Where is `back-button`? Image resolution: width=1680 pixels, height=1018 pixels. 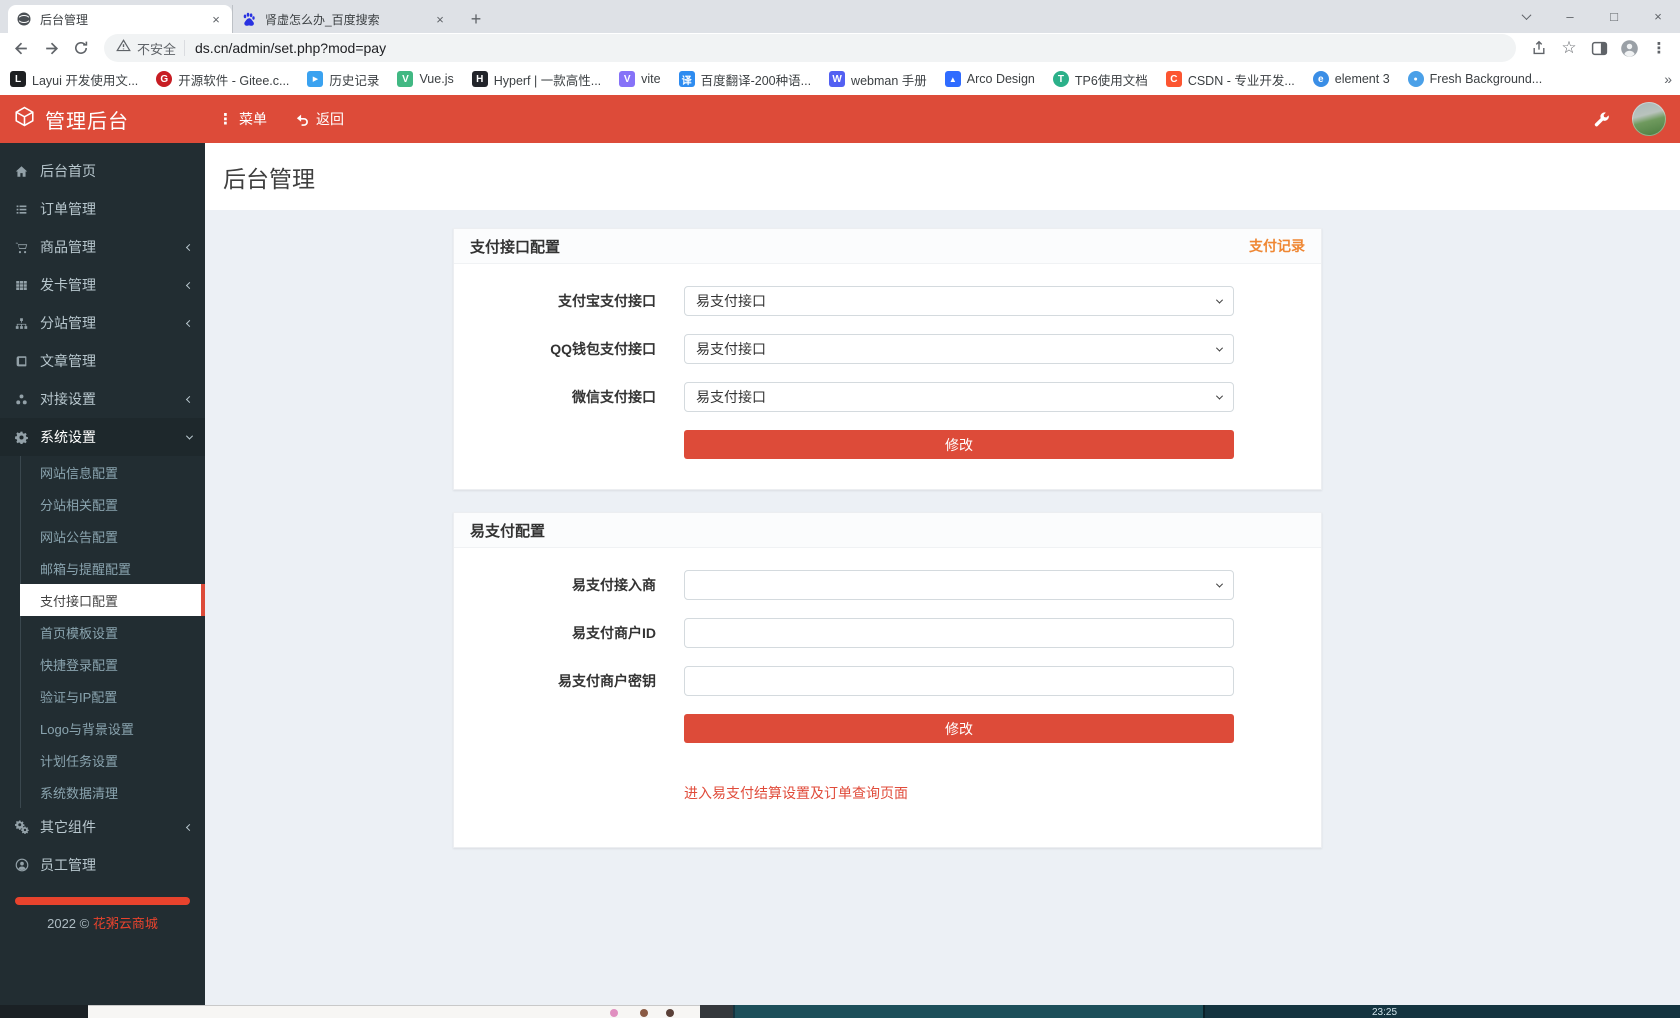 back-button is located at coordinates (21, 48).